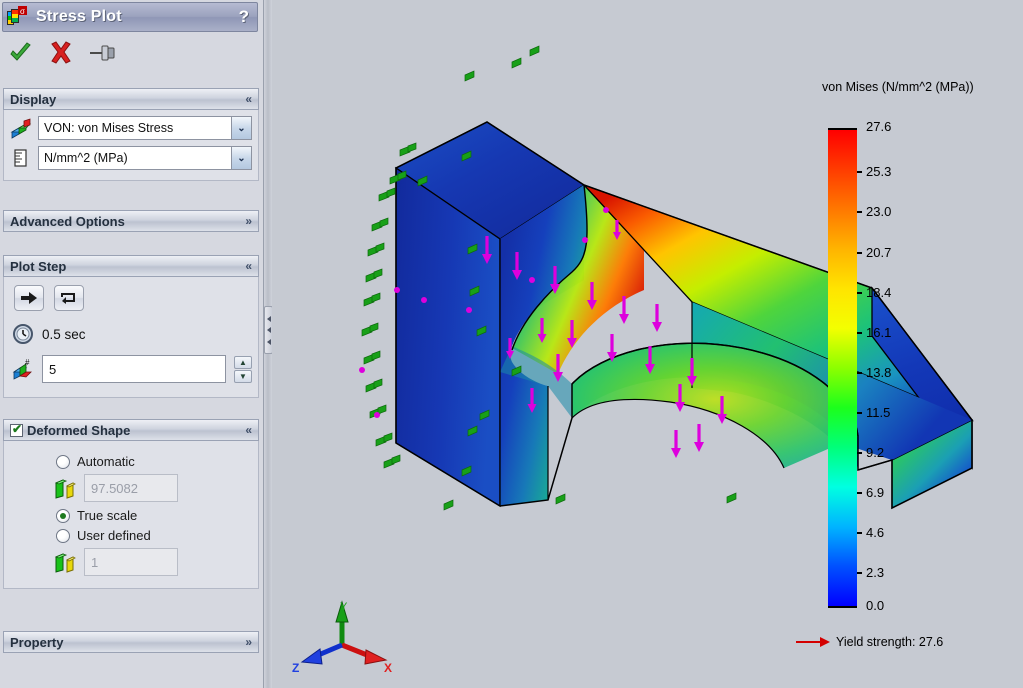  I want to click on legend-tick-label: 9.2, so click(875, 452).